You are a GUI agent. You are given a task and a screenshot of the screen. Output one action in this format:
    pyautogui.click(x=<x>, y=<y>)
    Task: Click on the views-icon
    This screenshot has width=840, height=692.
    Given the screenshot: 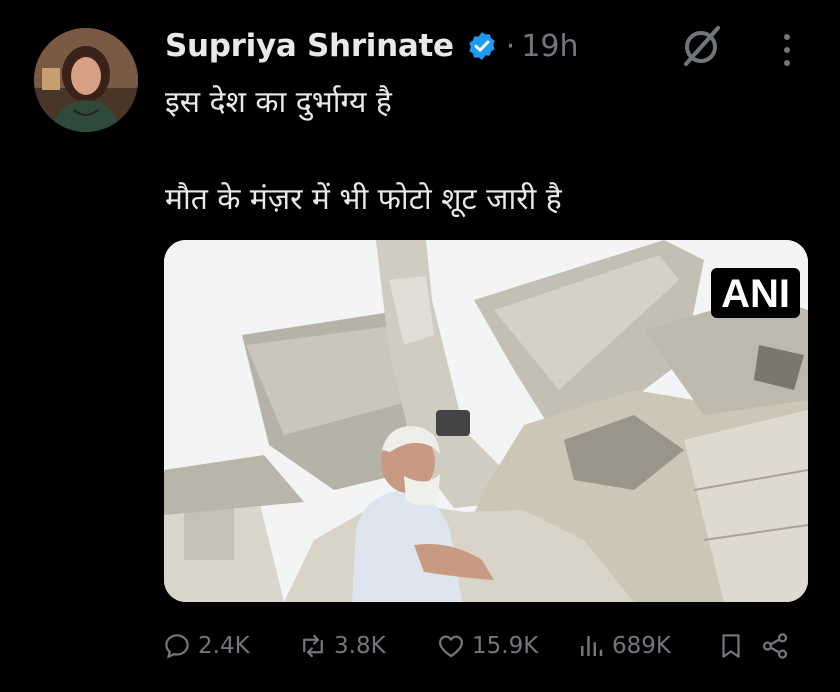 What is the action you would take?
    pyautogui.click(x=592, y=646)
    